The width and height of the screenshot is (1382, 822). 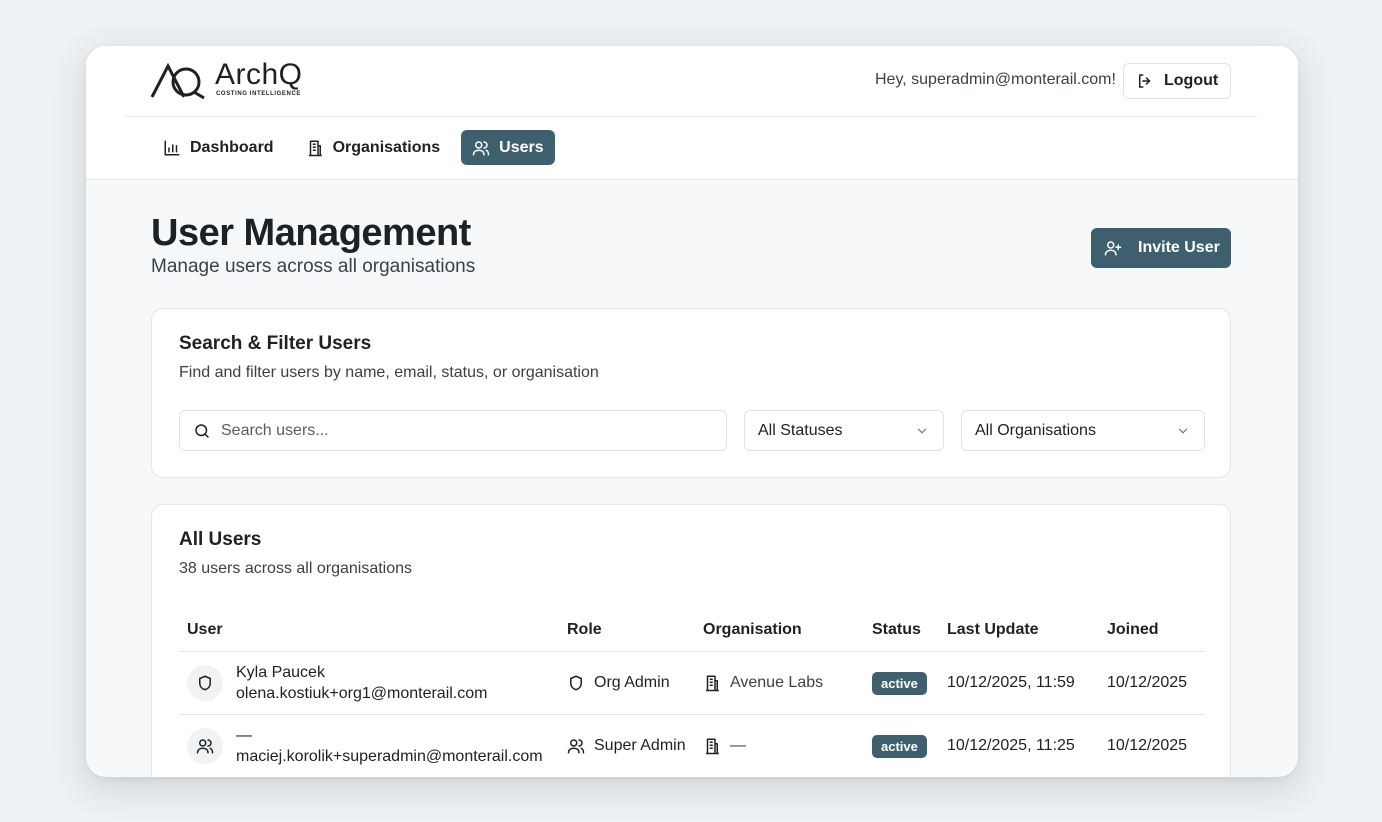 I want to click on nav-item-users: Users, so click(x=508, y=147).